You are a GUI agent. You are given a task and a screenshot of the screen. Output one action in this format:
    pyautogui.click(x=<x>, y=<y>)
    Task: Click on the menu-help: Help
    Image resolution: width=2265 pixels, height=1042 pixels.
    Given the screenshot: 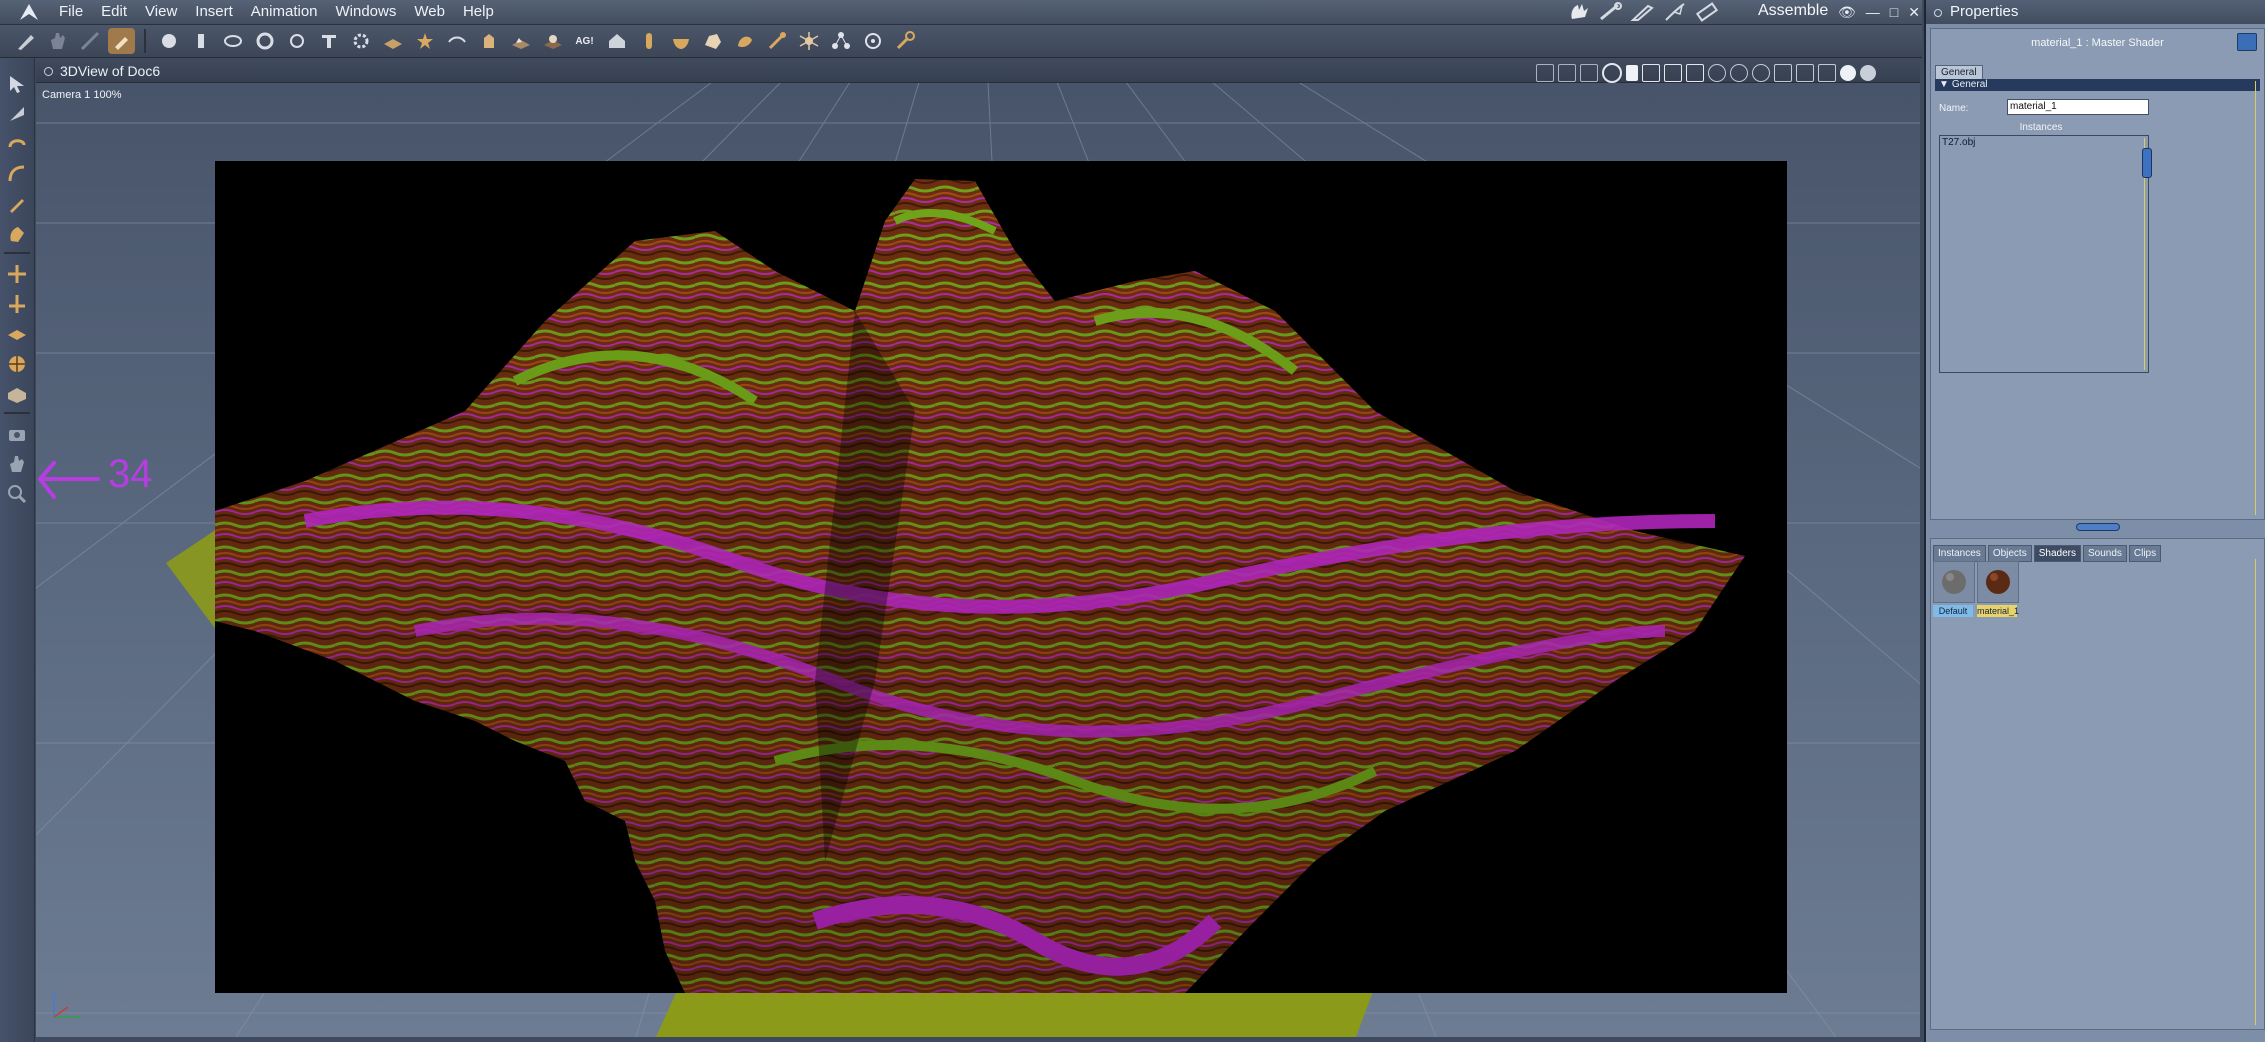 What is the action you would take?
    pyautogui.click(x=478, y=12)
    